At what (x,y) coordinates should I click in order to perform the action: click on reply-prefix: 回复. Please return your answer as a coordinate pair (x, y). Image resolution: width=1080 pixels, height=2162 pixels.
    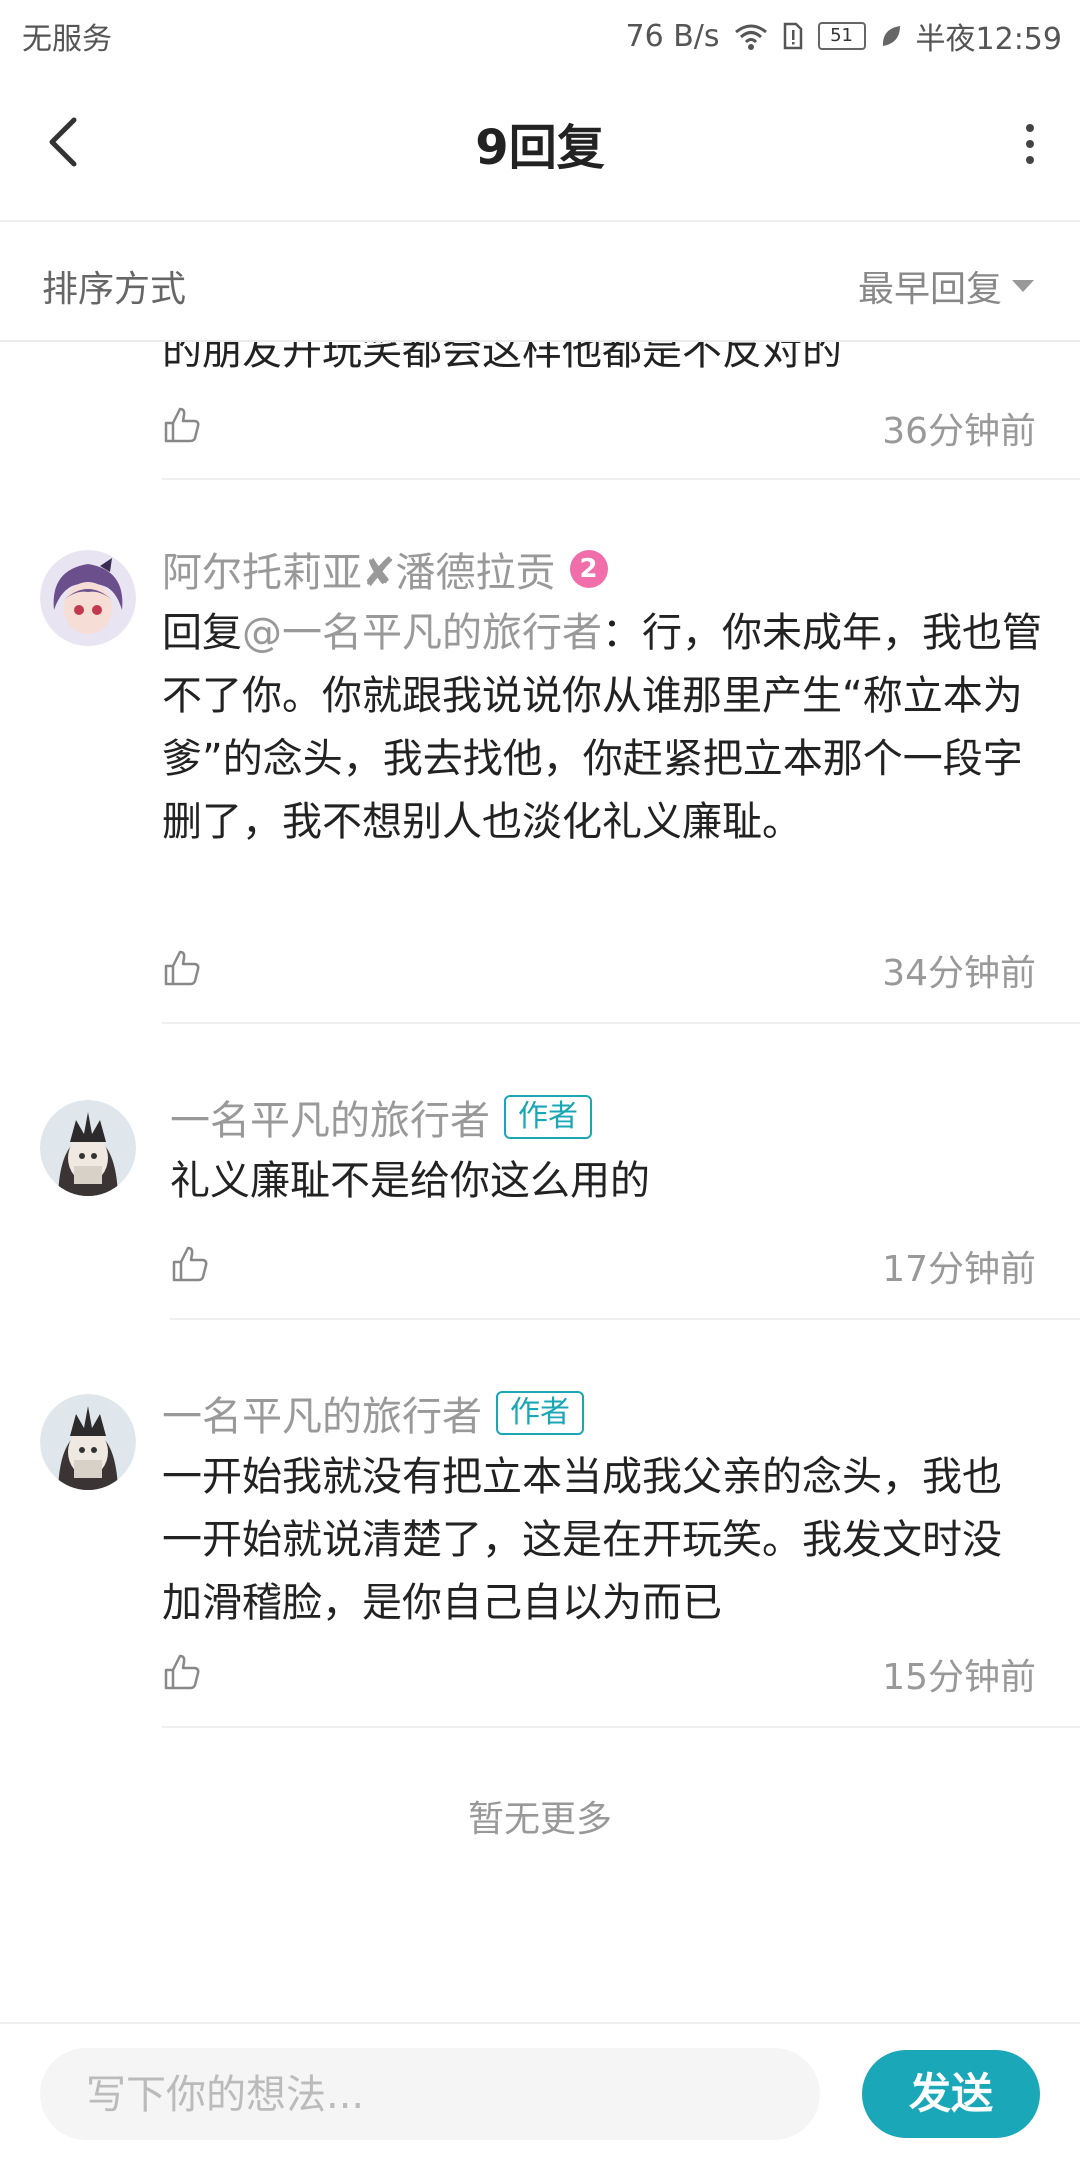
    Looking at the image, I should click on (202, 633).